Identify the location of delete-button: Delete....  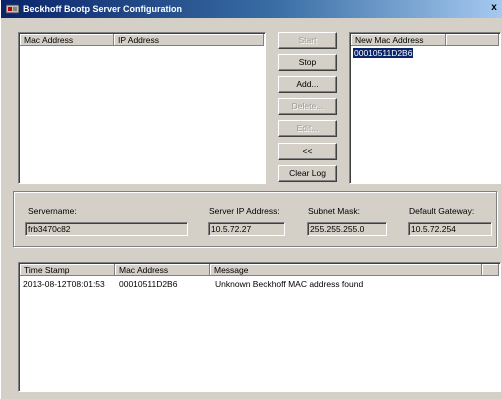
(307, 106).